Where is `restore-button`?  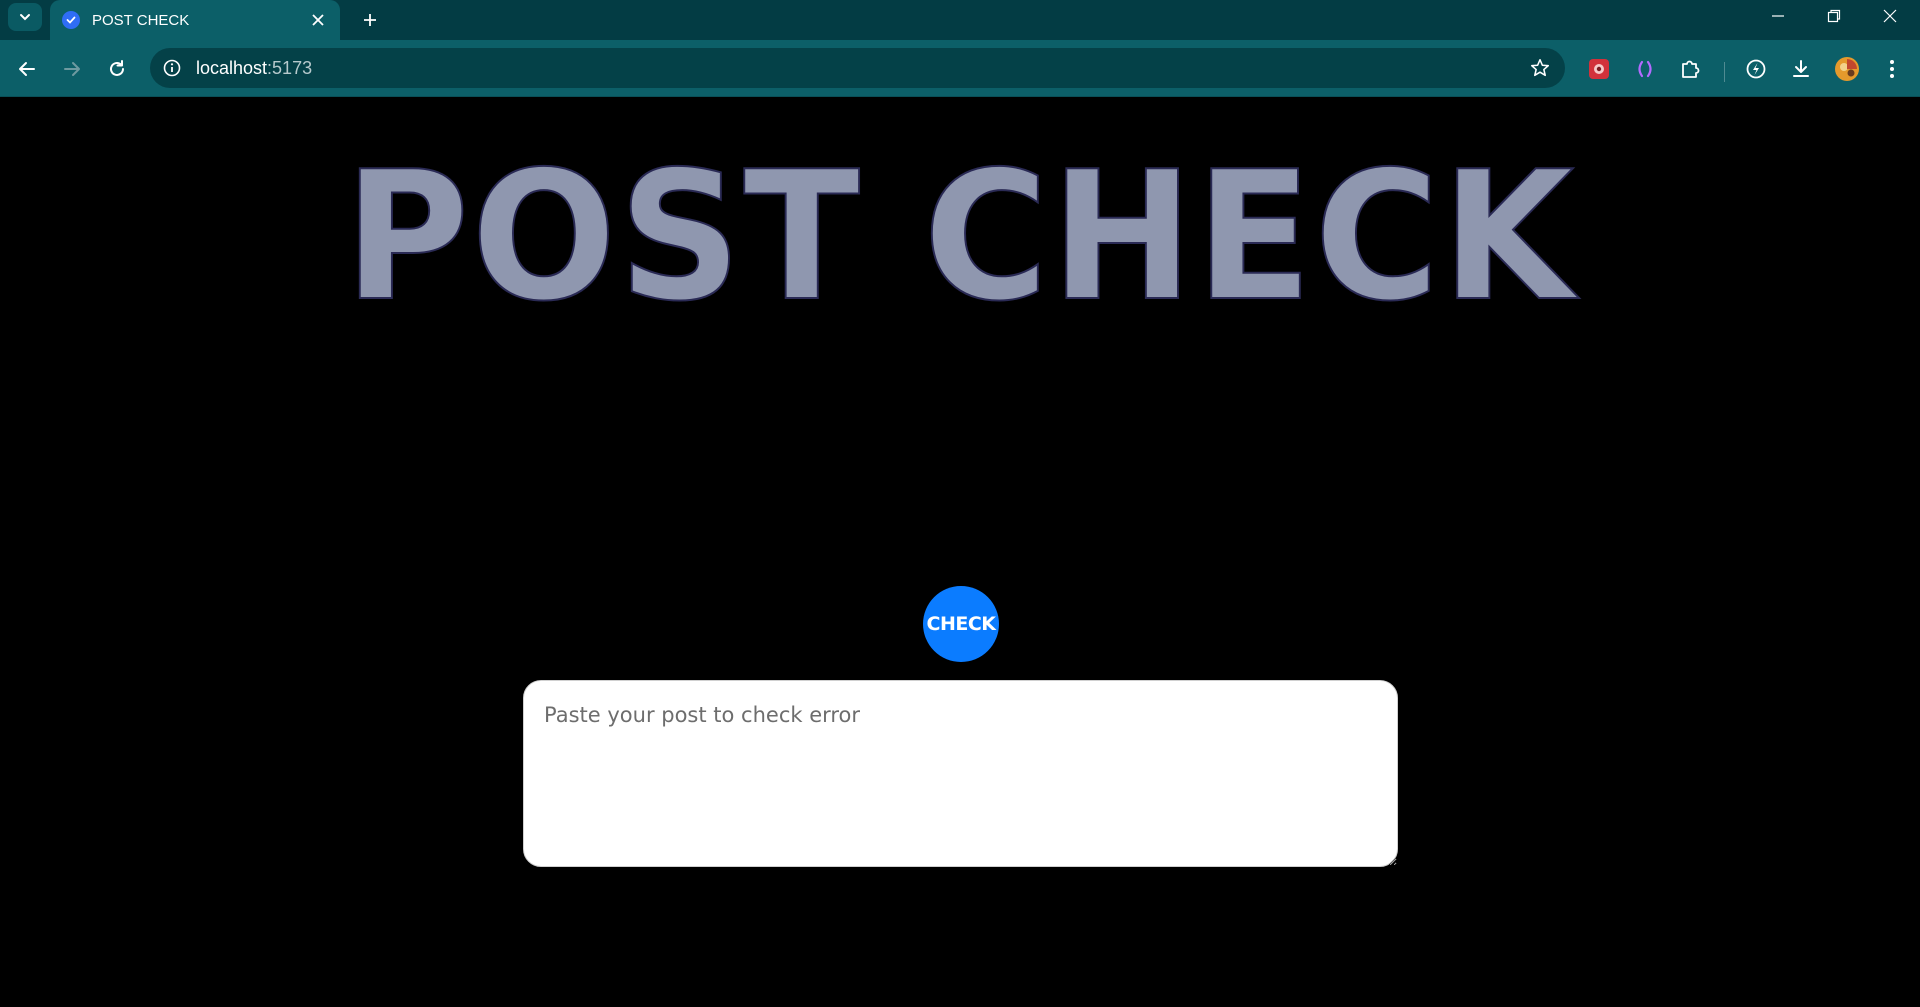 restore-button is located at coordinates (1834, 16).